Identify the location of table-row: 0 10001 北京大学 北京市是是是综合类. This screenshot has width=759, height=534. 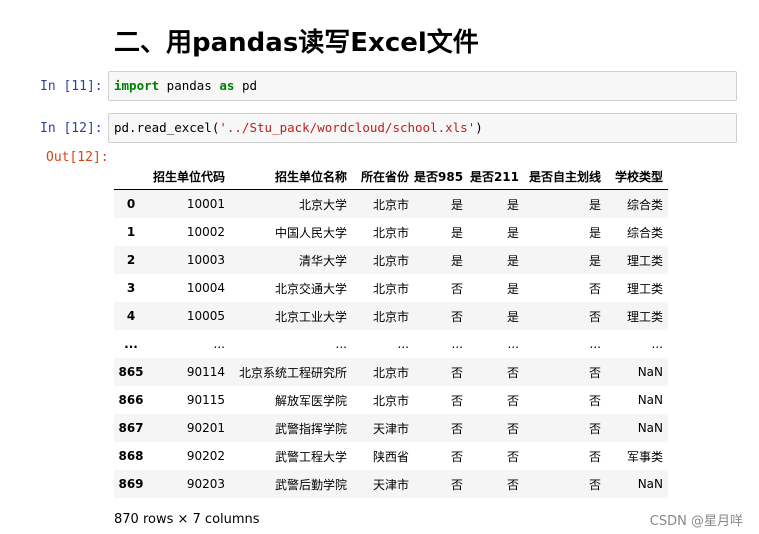
(391, 203).